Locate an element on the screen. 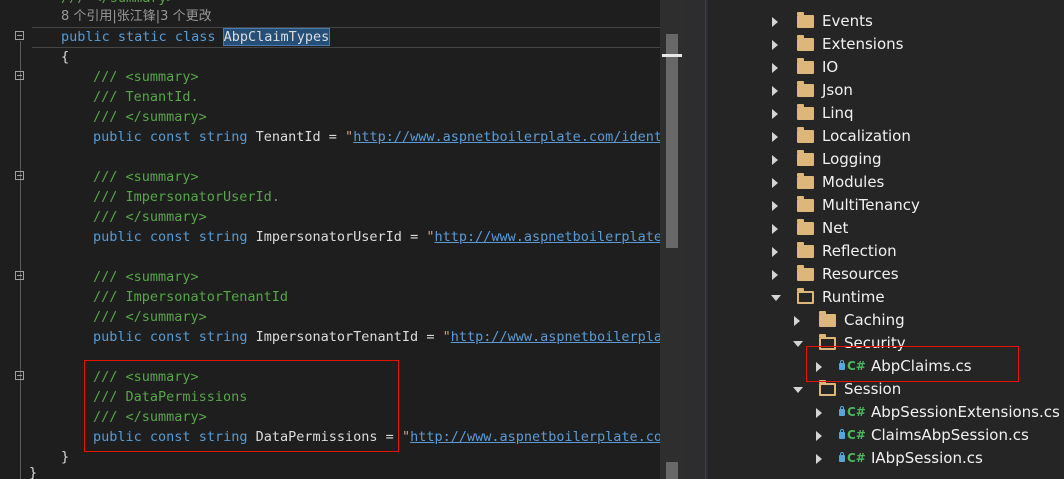  doc-comment: /// <summary> is located at coordinates (146, 277).